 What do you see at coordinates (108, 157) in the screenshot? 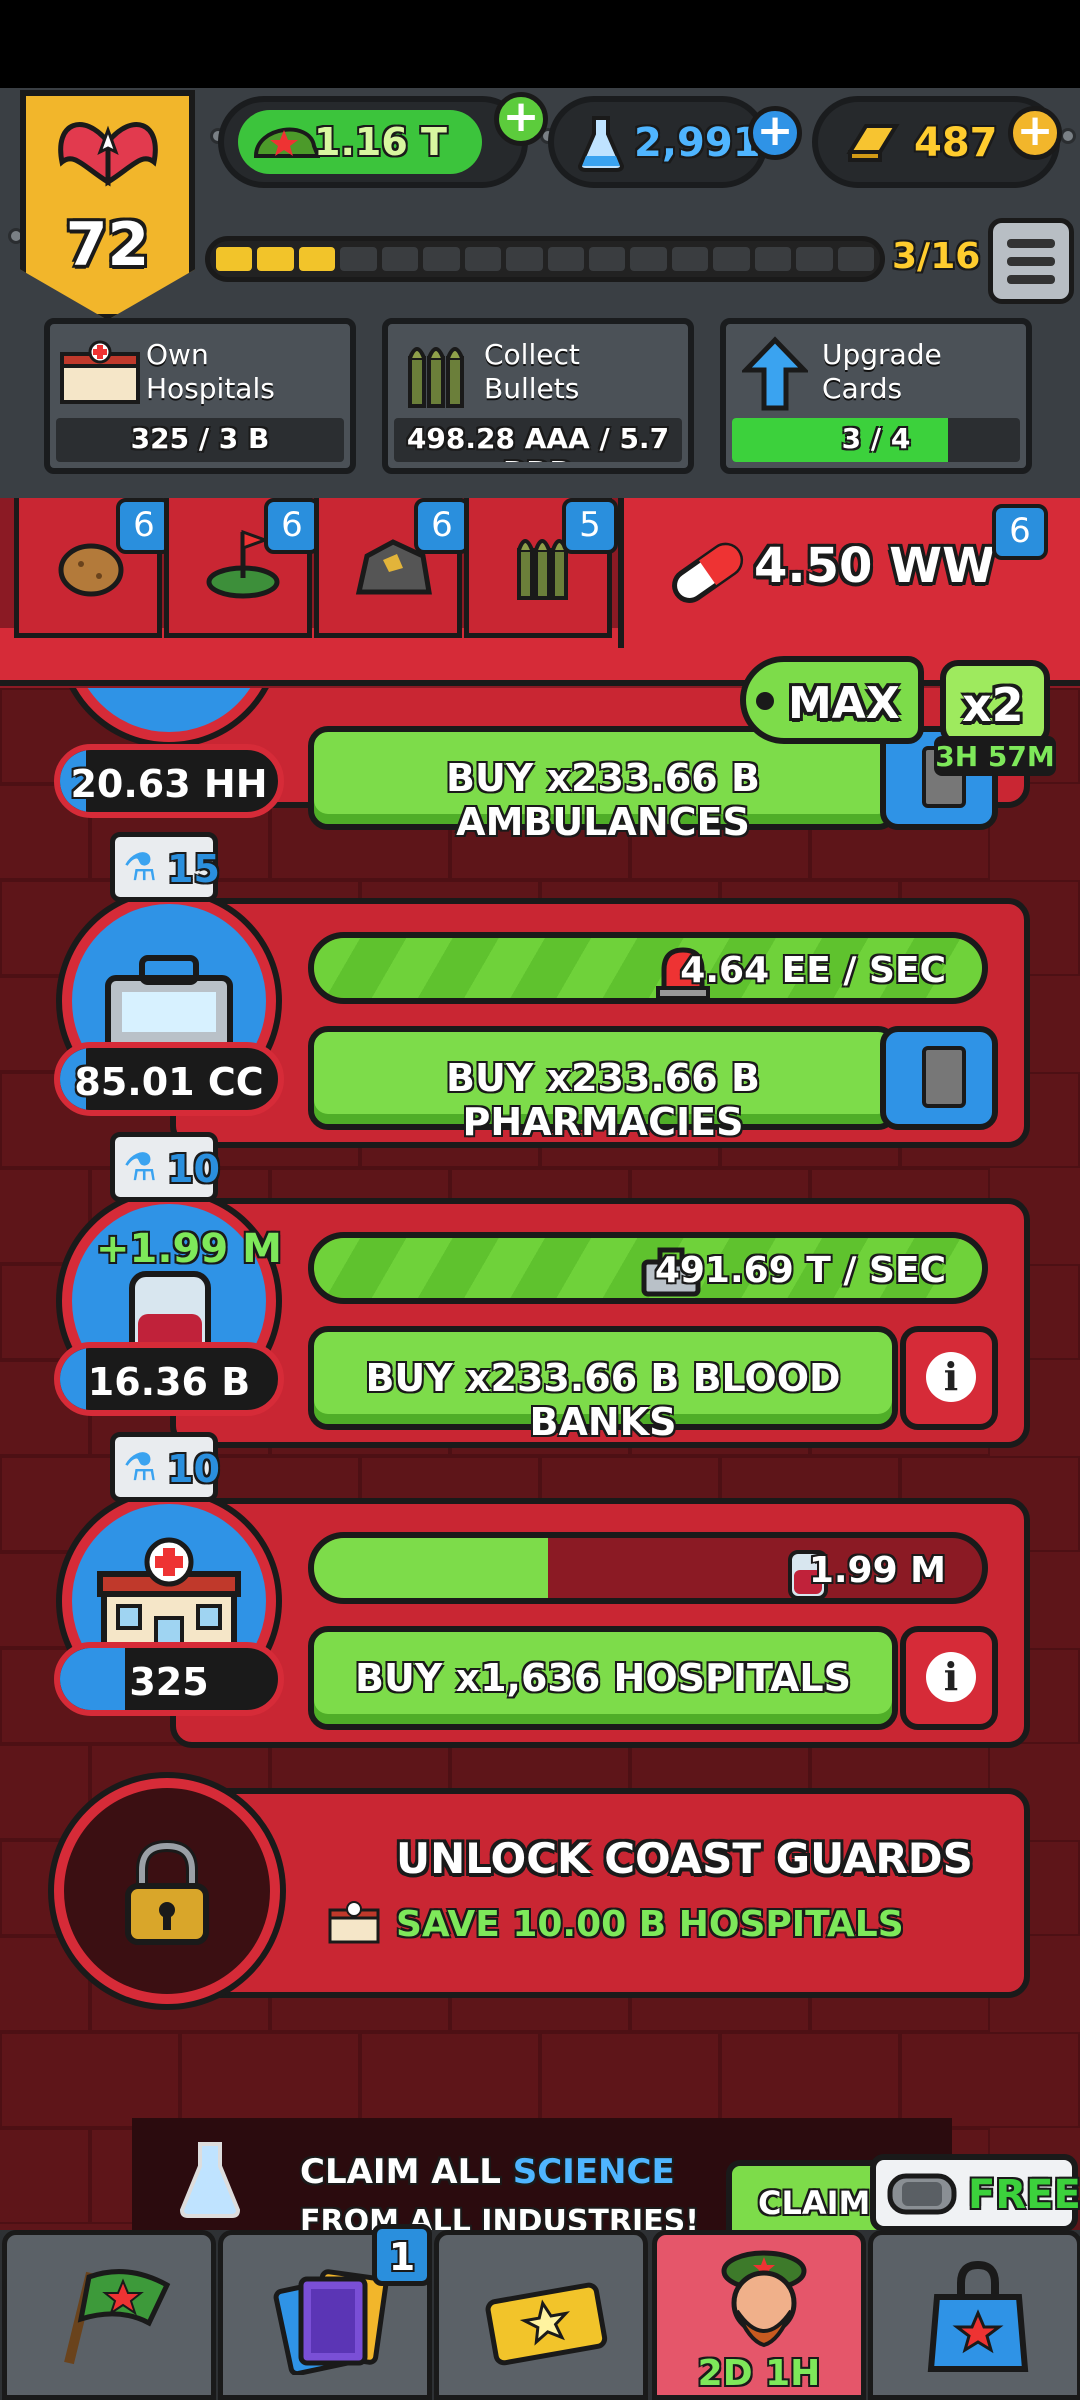
I see `winged-emblem-icon` at bounding box center [108, 157].